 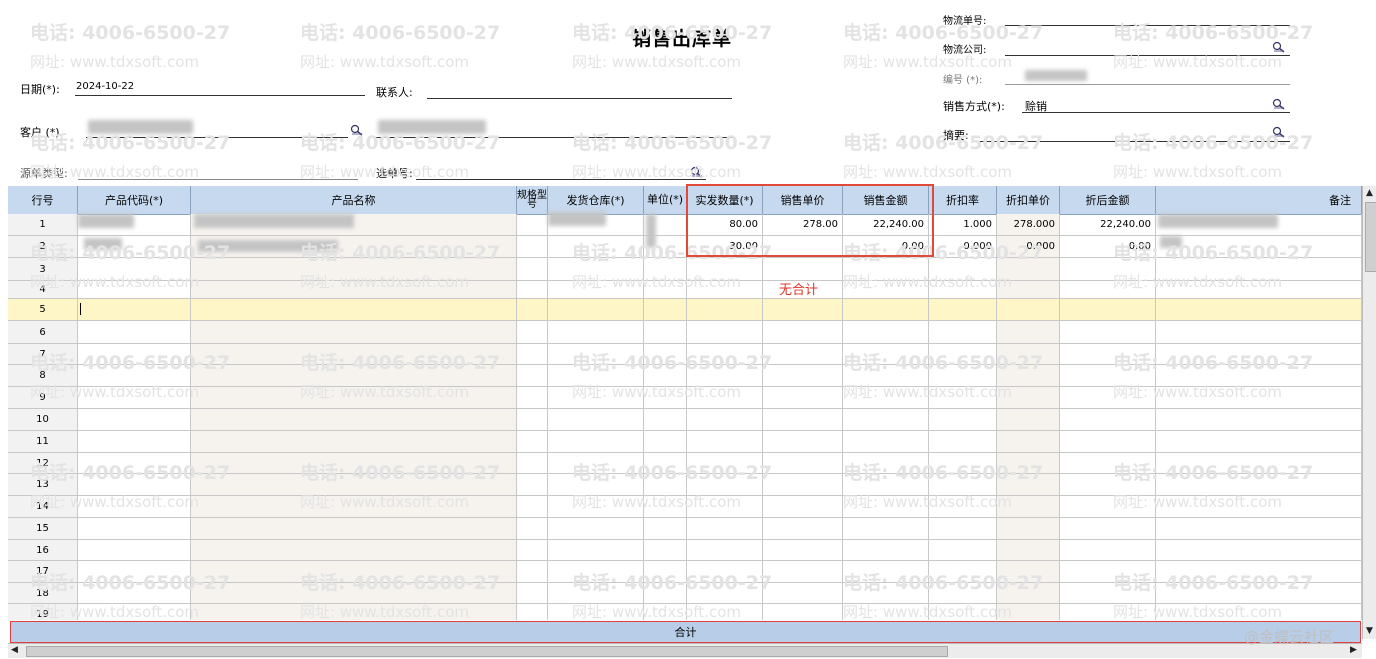 I want to click on table-row: 11, so click(x=685, y=442).